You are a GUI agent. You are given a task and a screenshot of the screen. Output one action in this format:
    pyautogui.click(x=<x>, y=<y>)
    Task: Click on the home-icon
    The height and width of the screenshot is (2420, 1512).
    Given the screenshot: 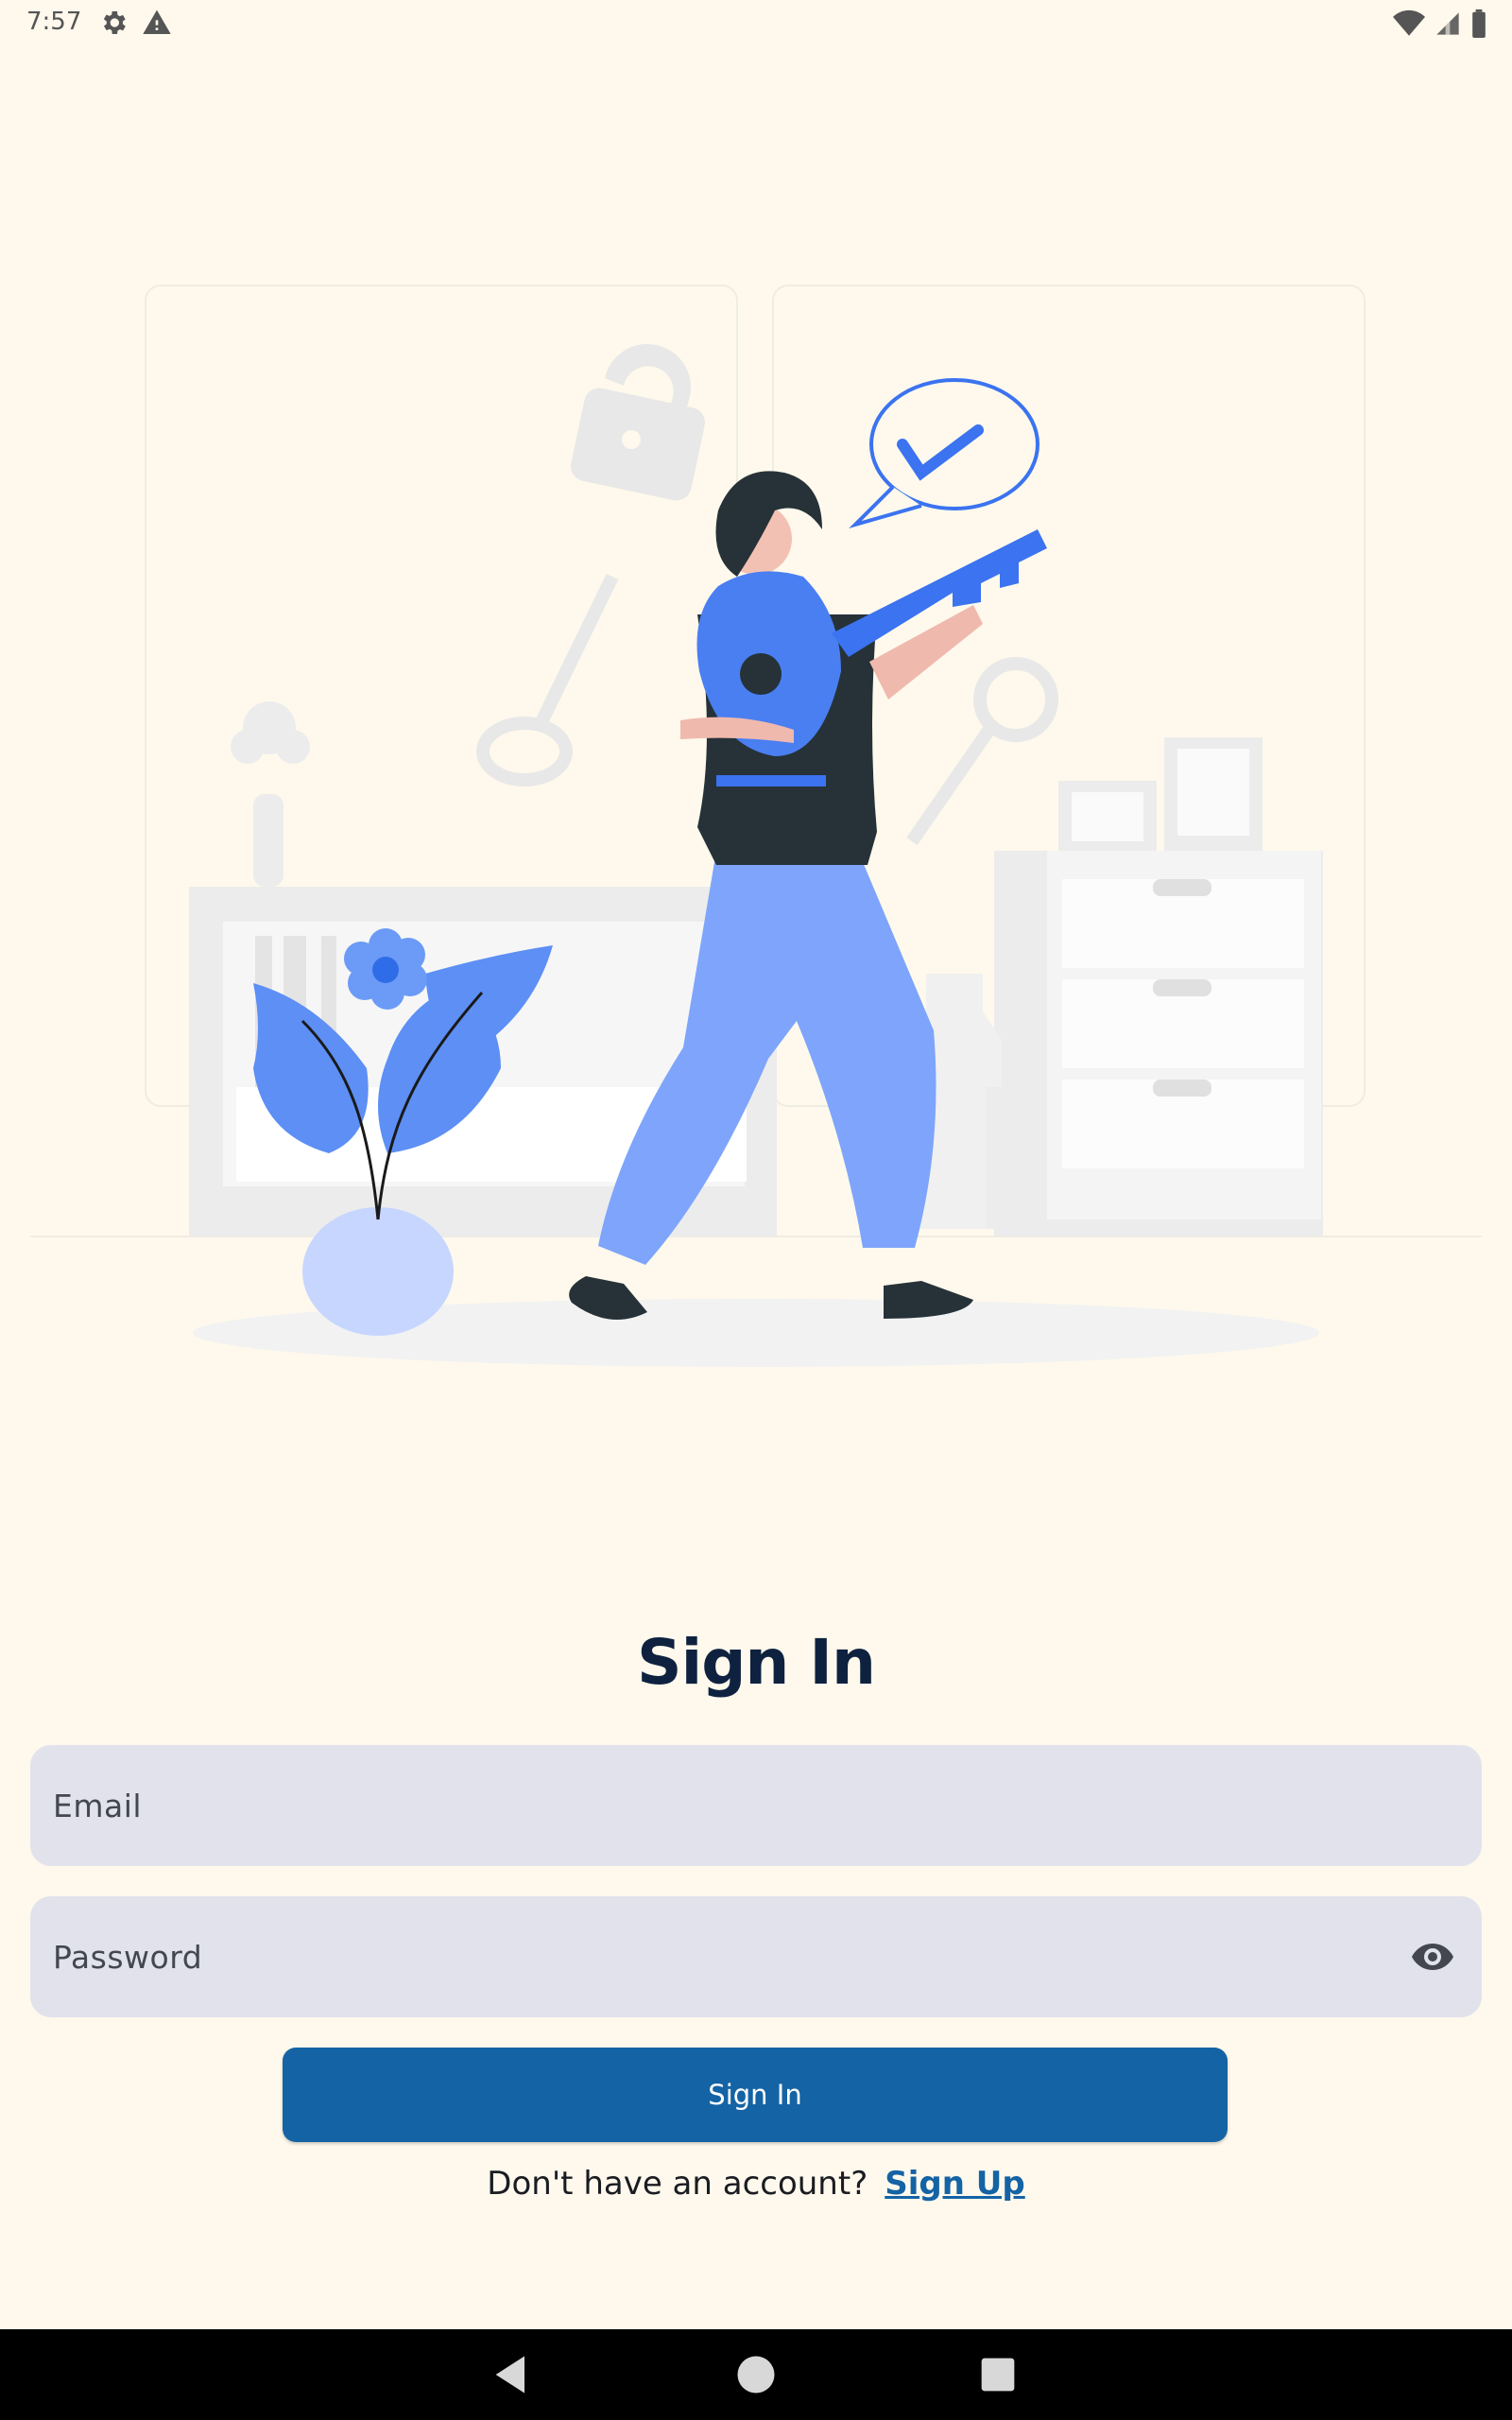 What is the action you would take?
    pyautogui.click(x=756, y=2374)
    